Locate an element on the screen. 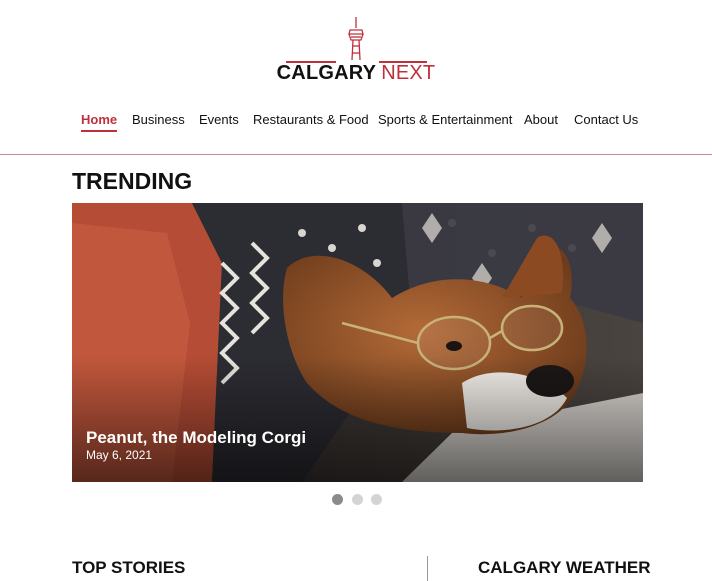  nav-item-contact-us: Contact Us is located at coordinates (606, 120).